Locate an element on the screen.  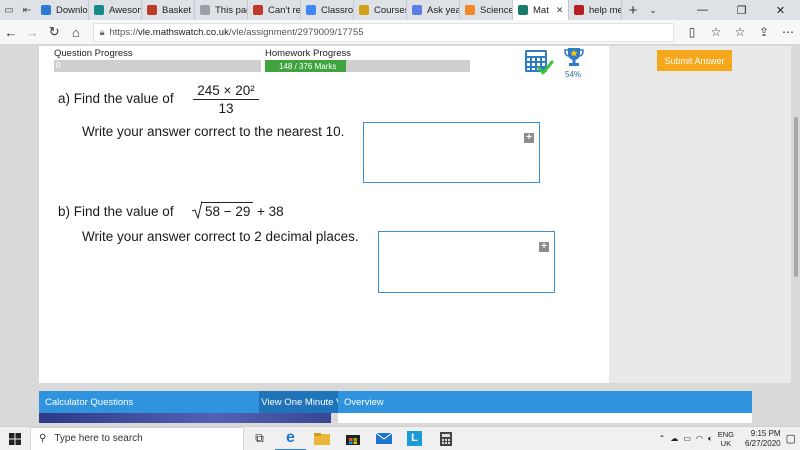
search-icon: ⚲ is located at coordinates (43, 438).